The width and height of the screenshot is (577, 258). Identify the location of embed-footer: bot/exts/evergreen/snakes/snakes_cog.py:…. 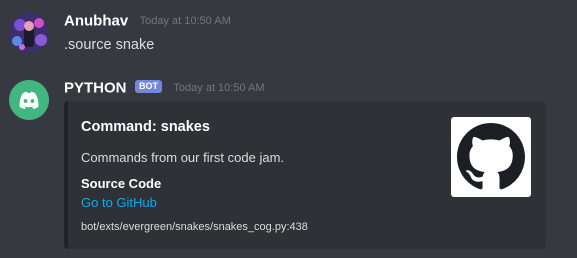
(194, 227).